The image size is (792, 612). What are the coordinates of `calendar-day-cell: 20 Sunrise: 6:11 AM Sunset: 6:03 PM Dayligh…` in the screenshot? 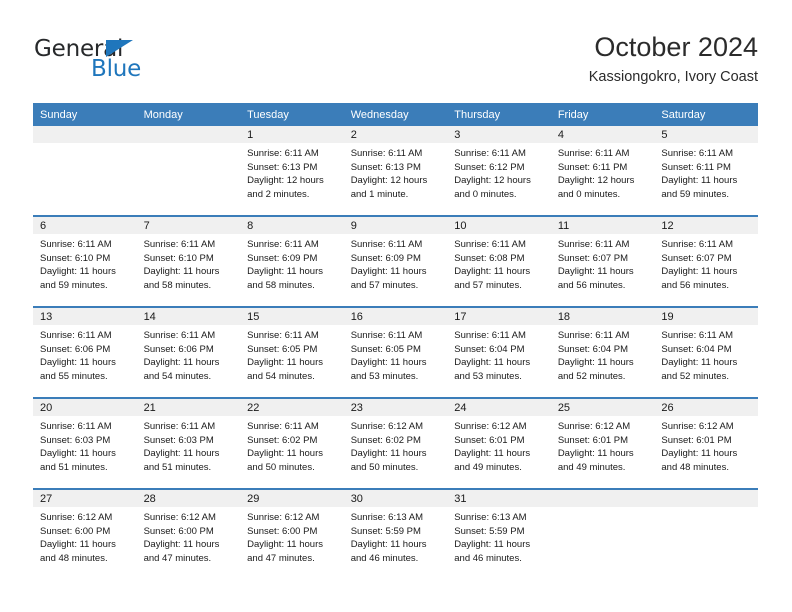 It's located at (85, 443).